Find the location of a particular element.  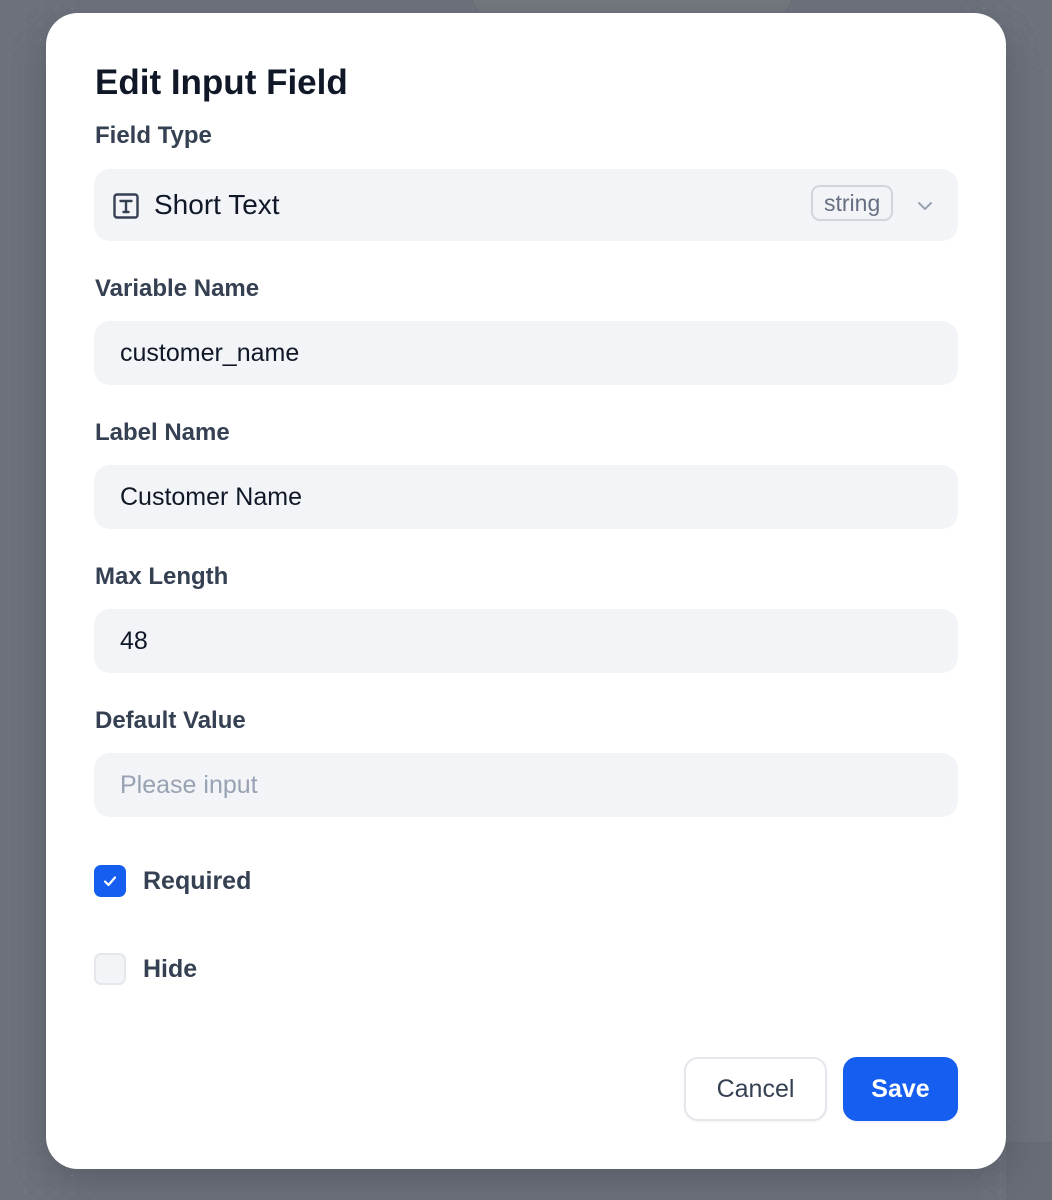

field-type-select: Short Text string is located at coordinates (526, 205).